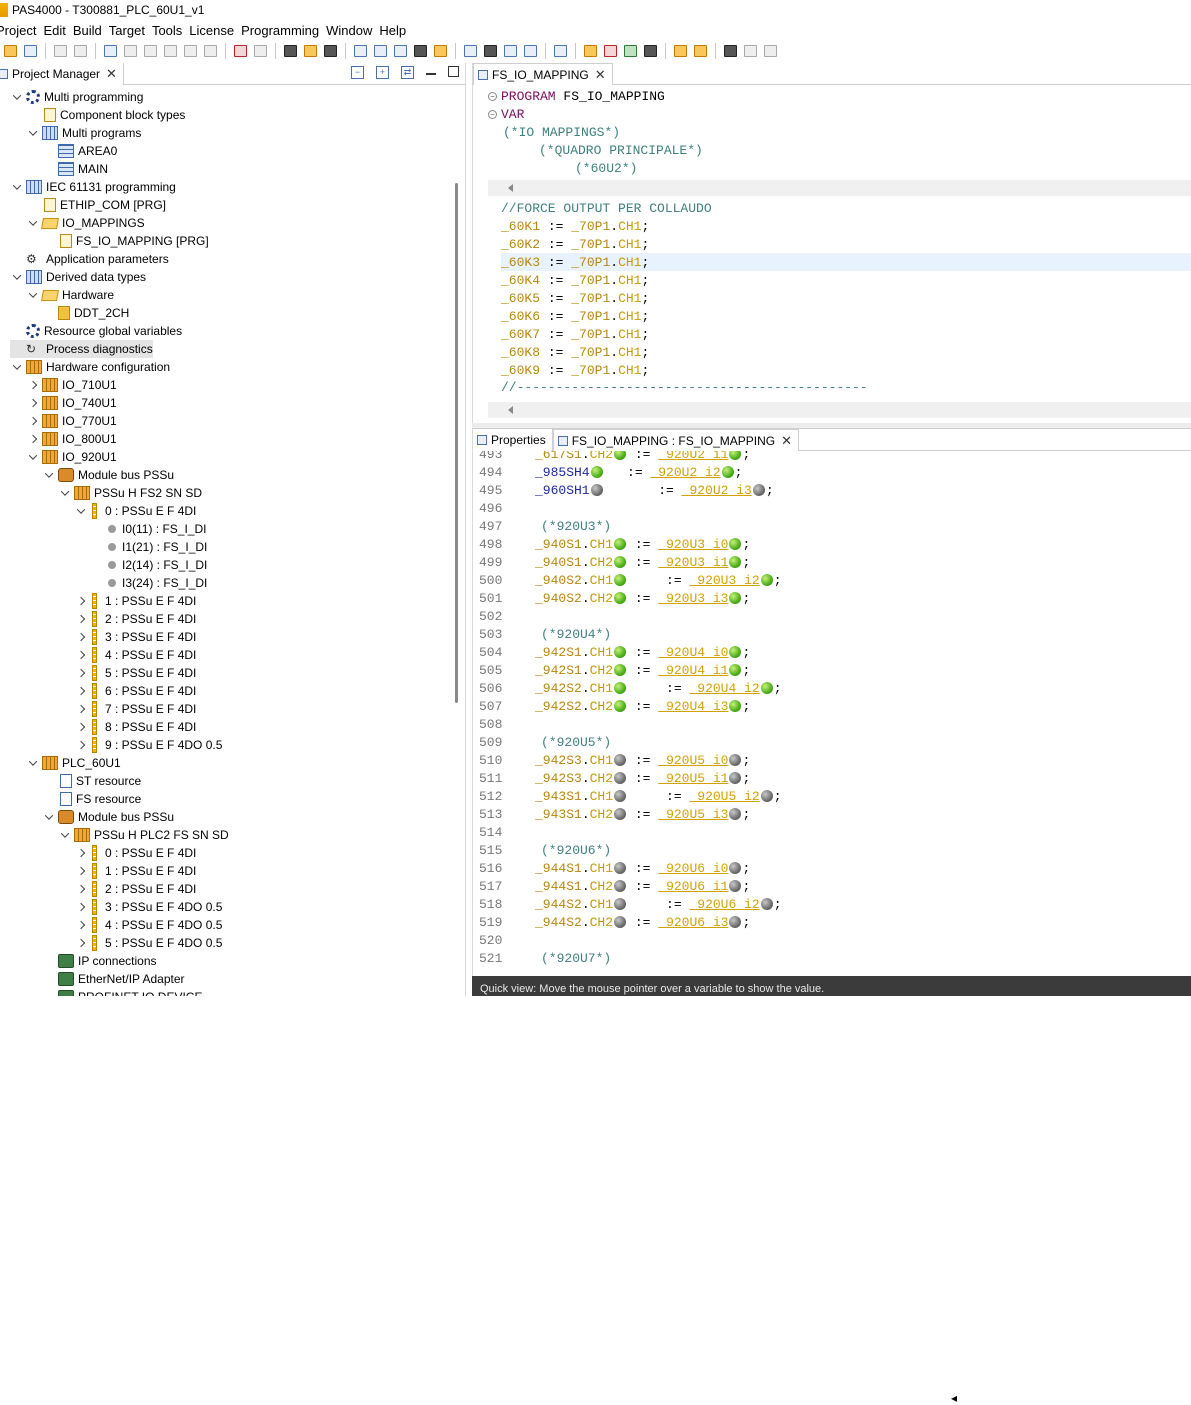  I want to click on download-icon, so click(310, 51).